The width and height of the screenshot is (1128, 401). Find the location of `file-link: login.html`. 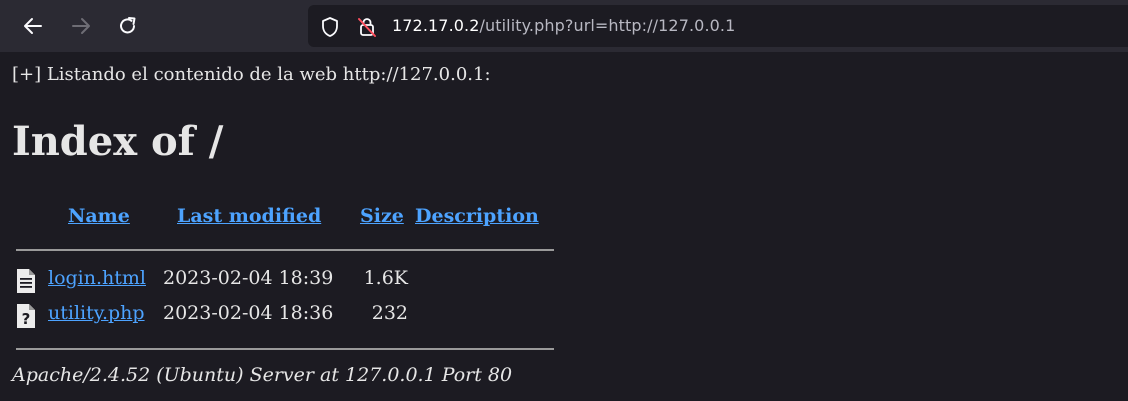

file-link: login.html is located at coordinates (97, 278).